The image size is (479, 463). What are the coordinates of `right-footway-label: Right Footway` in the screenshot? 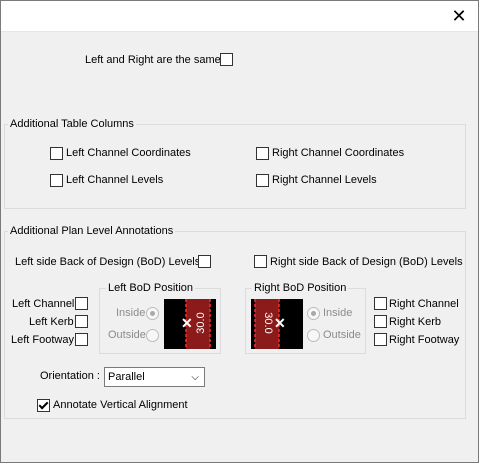 It's located at (424, 340).